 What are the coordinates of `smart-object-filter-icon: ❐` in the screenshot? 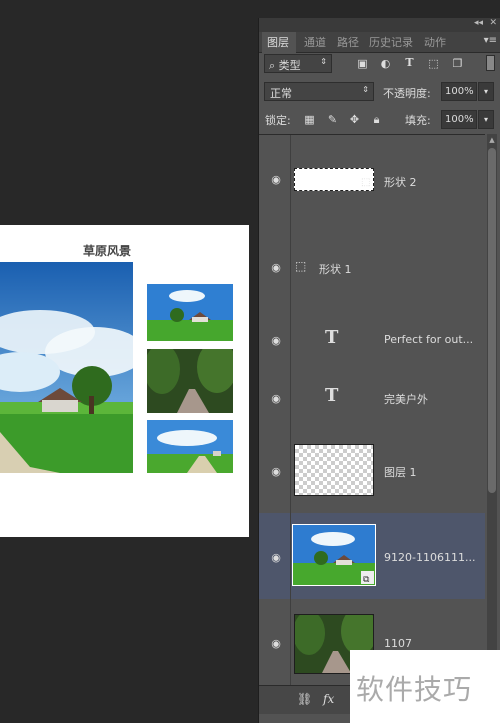 It's located at (457, 63).